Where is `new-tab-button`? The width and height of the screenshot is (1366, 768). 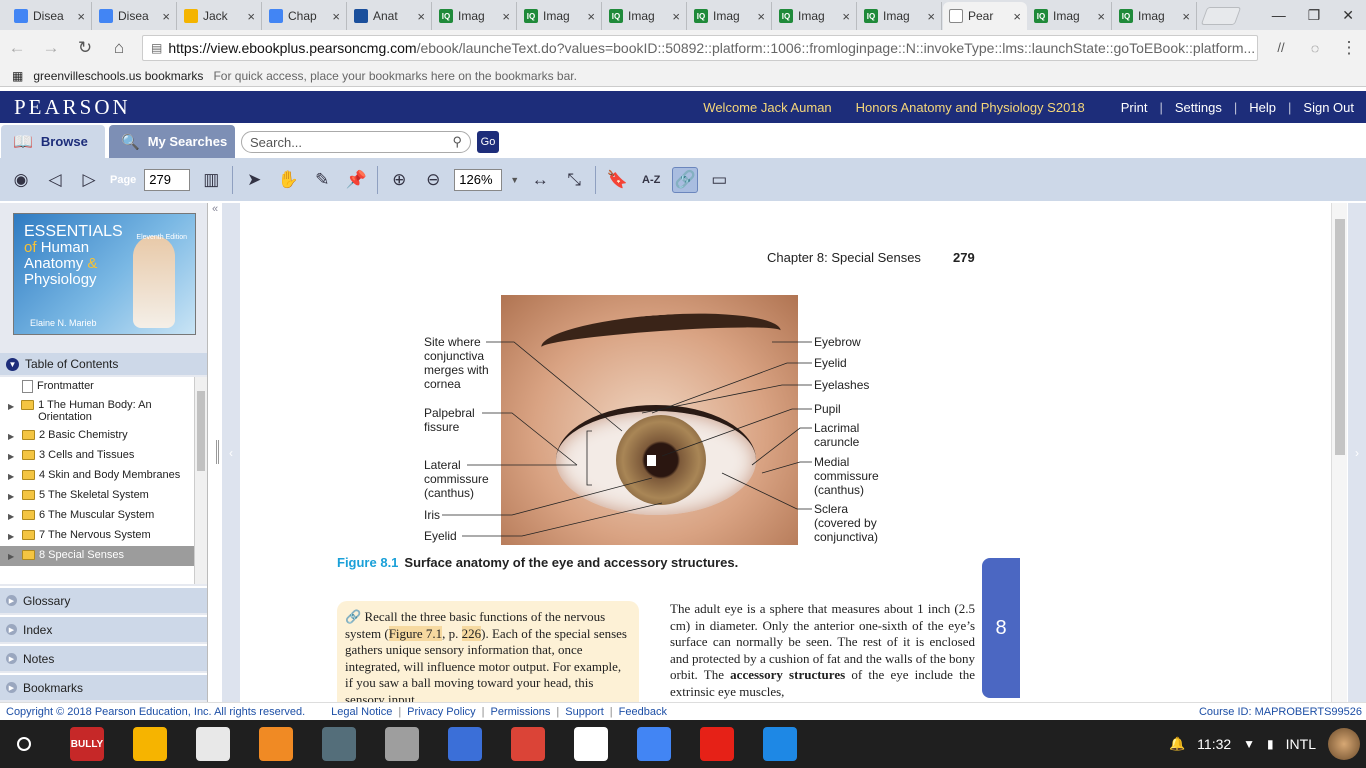 new-tab-button is located at coordinates (1221, 16).